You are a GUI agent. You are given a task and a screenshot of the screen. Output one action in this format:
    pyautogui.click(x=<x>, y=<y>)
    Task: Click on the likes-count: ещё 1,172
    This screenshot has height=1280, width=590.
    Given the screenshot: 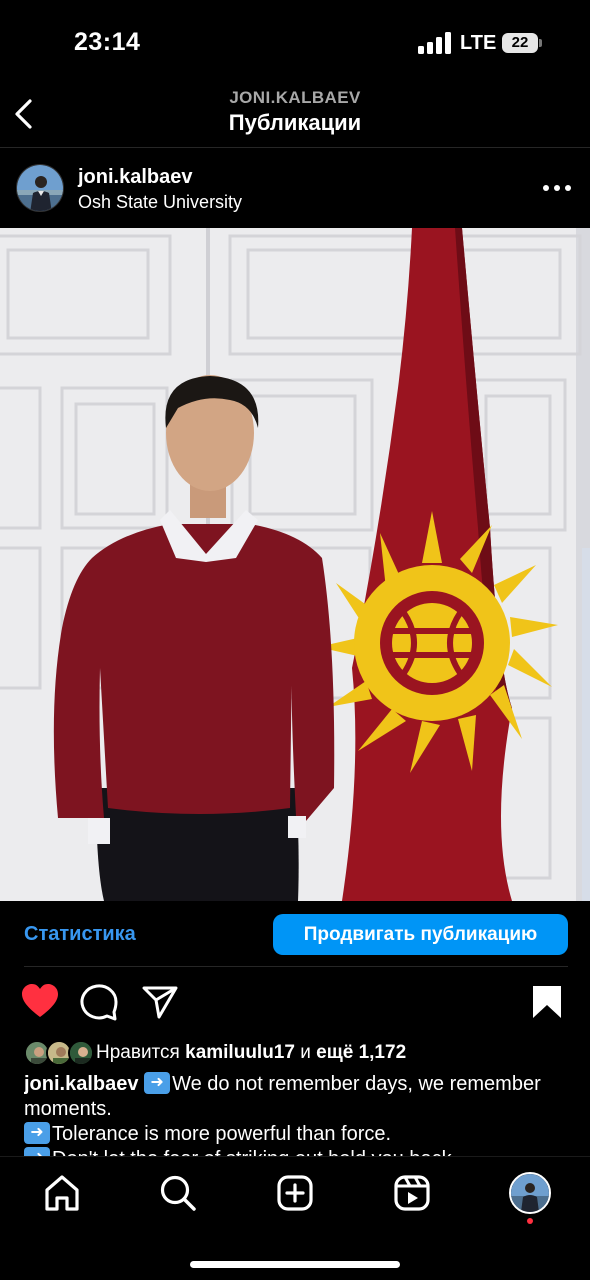 What is the action you would take?
    pyautogui.click(x=361, y=1052)
    